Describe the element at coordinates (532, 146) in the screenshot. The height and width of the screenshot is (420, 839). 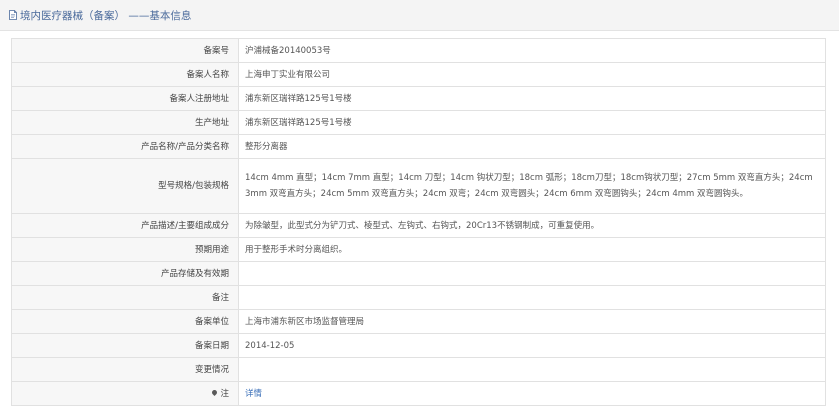
I see `field-value-product-name: 整形分离器` at that location.